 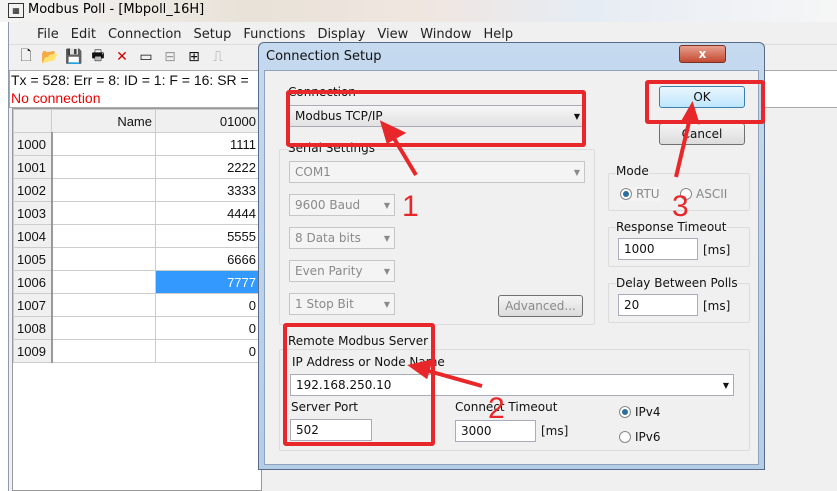 I want to click on arrow-3-head, so click(x=690, y=113).